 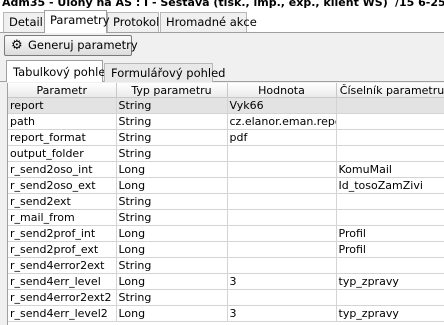 I want to click on table-row: r_send4error2ext String, so click(x=226, y=265).